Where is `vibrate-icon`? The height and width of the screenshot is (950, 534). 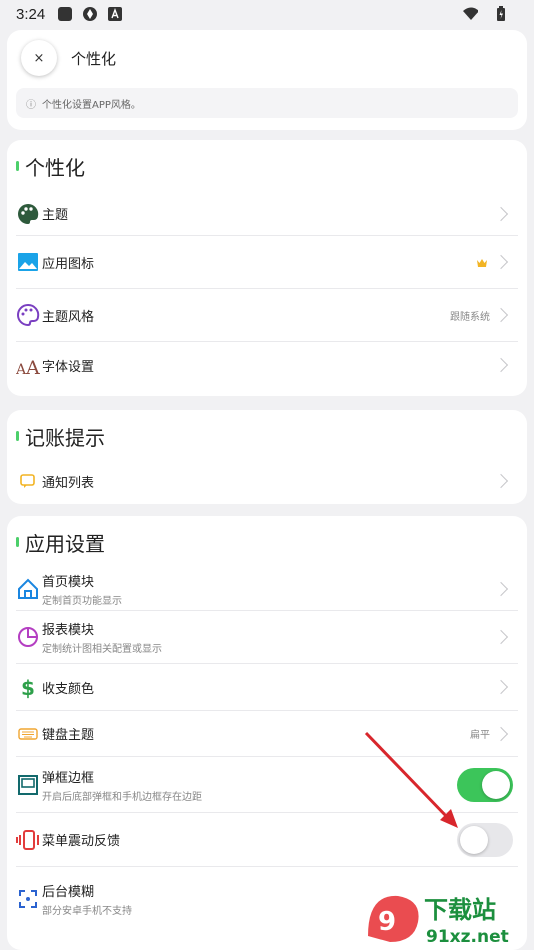
vibrate-icon is located at coordinates (28, 840).